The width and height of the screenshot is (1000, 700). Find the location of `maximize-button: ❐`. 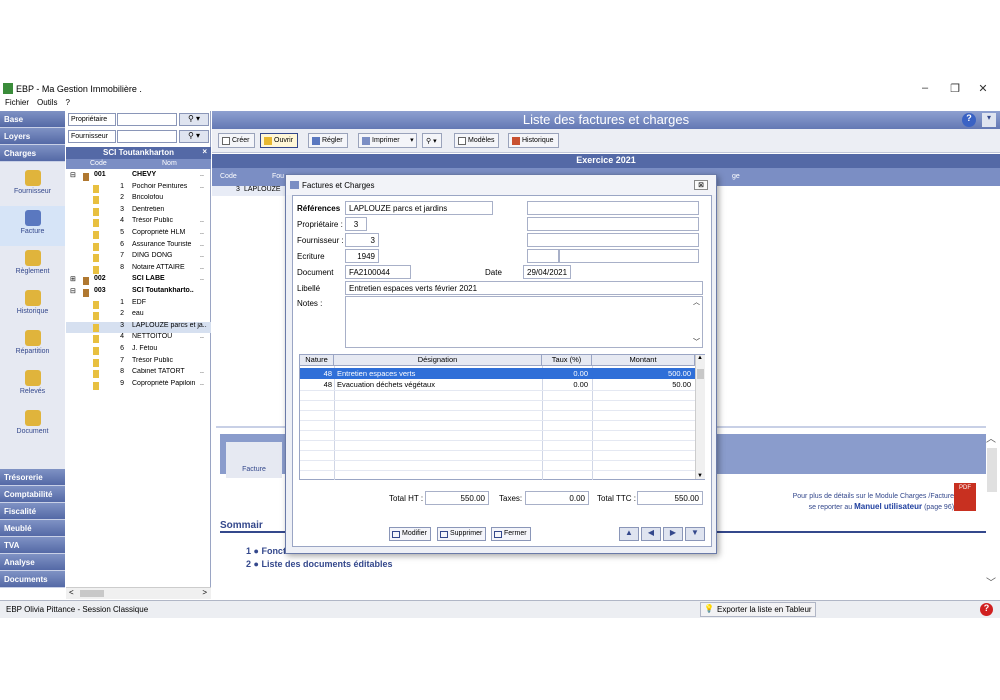

maximize-button: ❐ is located at coordinates (955, 89).